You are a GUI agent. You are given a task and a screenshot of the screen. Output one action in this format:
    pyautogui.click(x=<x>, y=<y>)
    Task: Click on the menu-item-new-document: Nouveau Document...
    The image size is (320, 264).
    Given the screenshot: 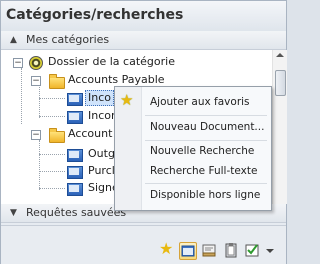 What is the action you would take?
    pyautogui.click(x=207, y=127)
    